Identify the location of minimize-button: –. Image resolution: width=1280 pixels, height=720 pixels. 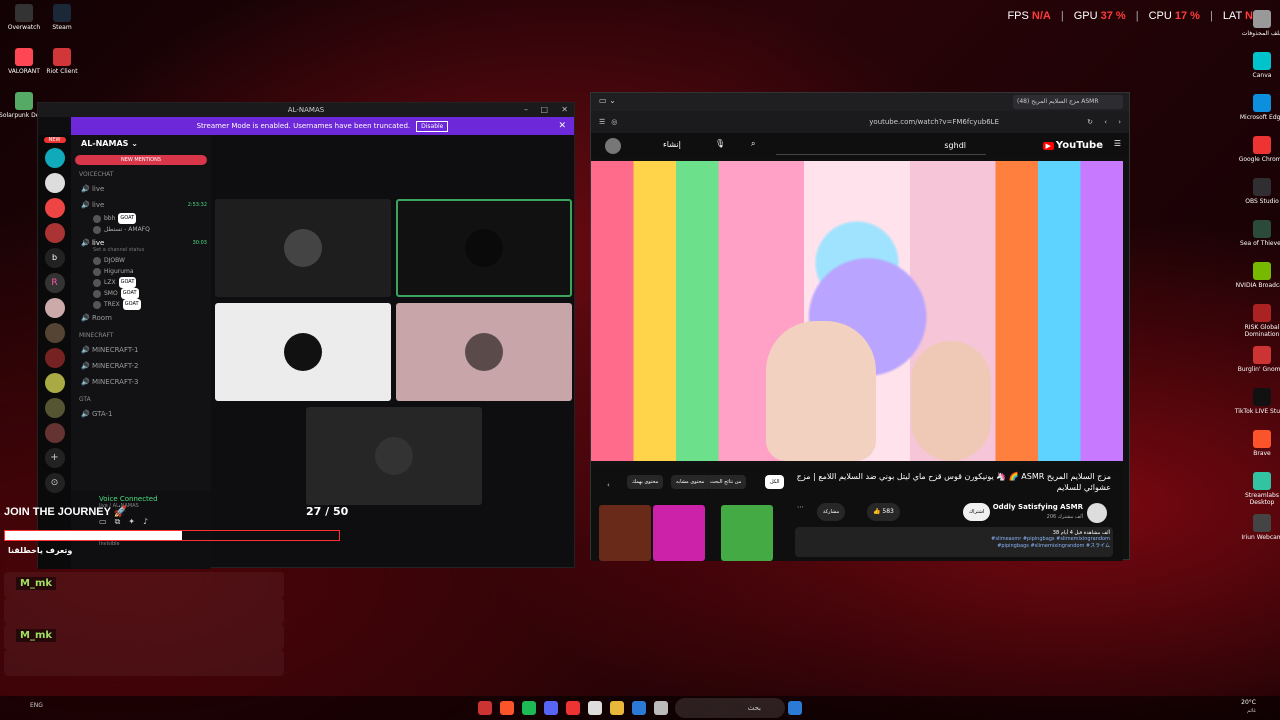
(526, 110).